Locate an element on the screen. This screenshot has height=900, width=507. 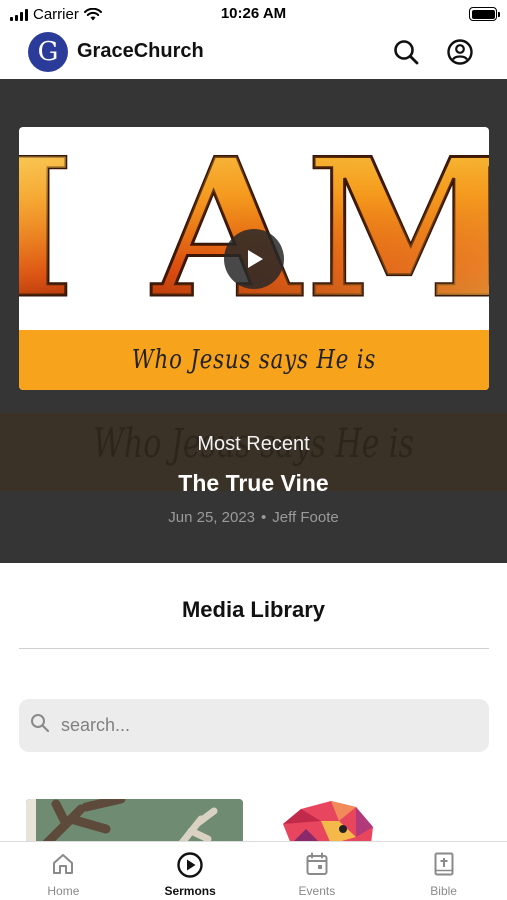
bible-icon is located at coordinates (444, 864).